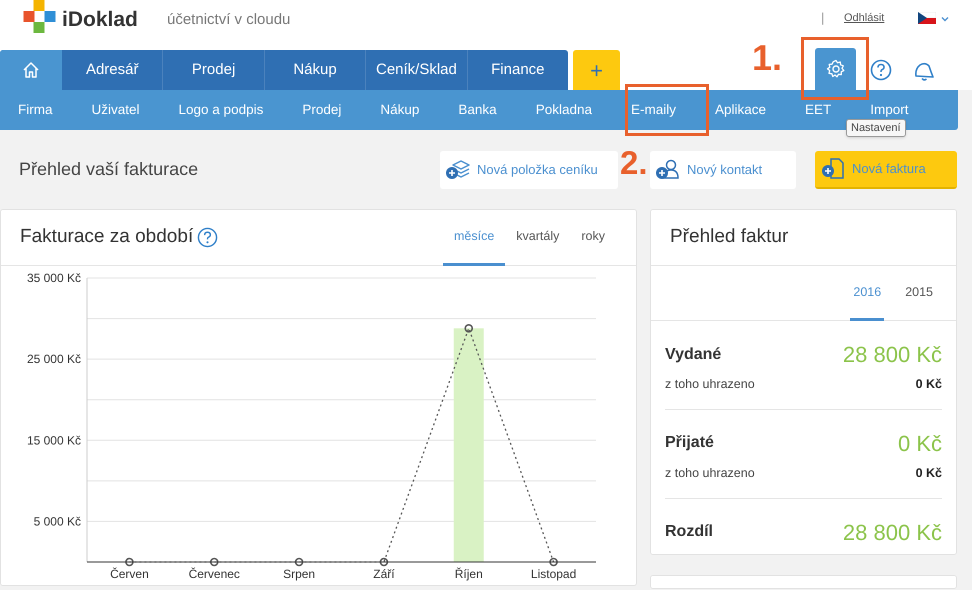 The height and width of the screenshot is (590, 972). What do you see at coordinates (689, 443) in the screenshot?
I see `summary-label: Přijaté` at bounding box center [689, 443].